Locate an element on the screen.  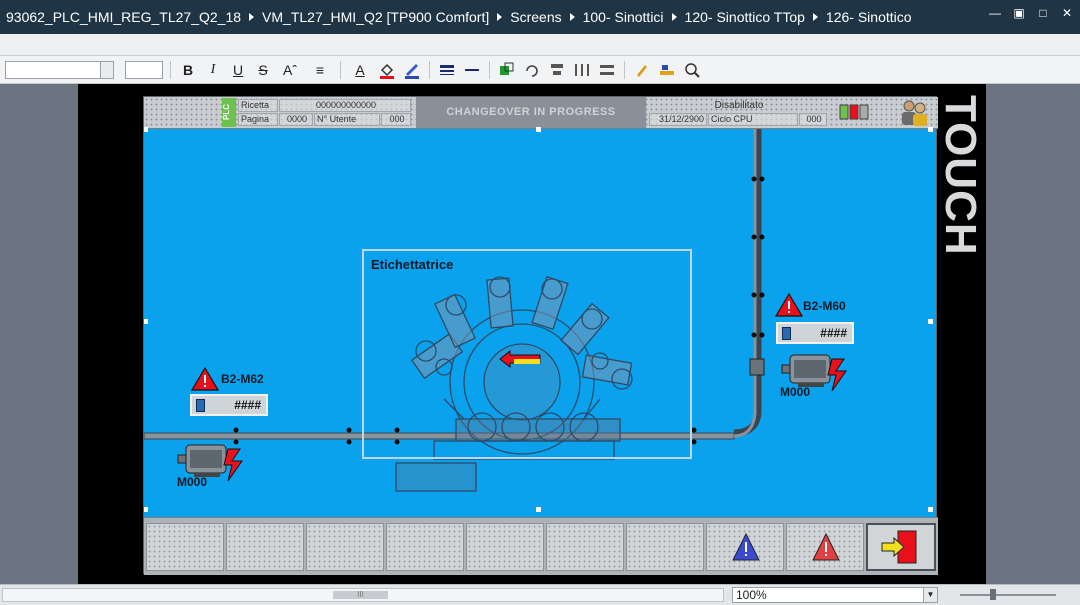
breadcrumb-screens: Screens is located at coordinates (535, 17).